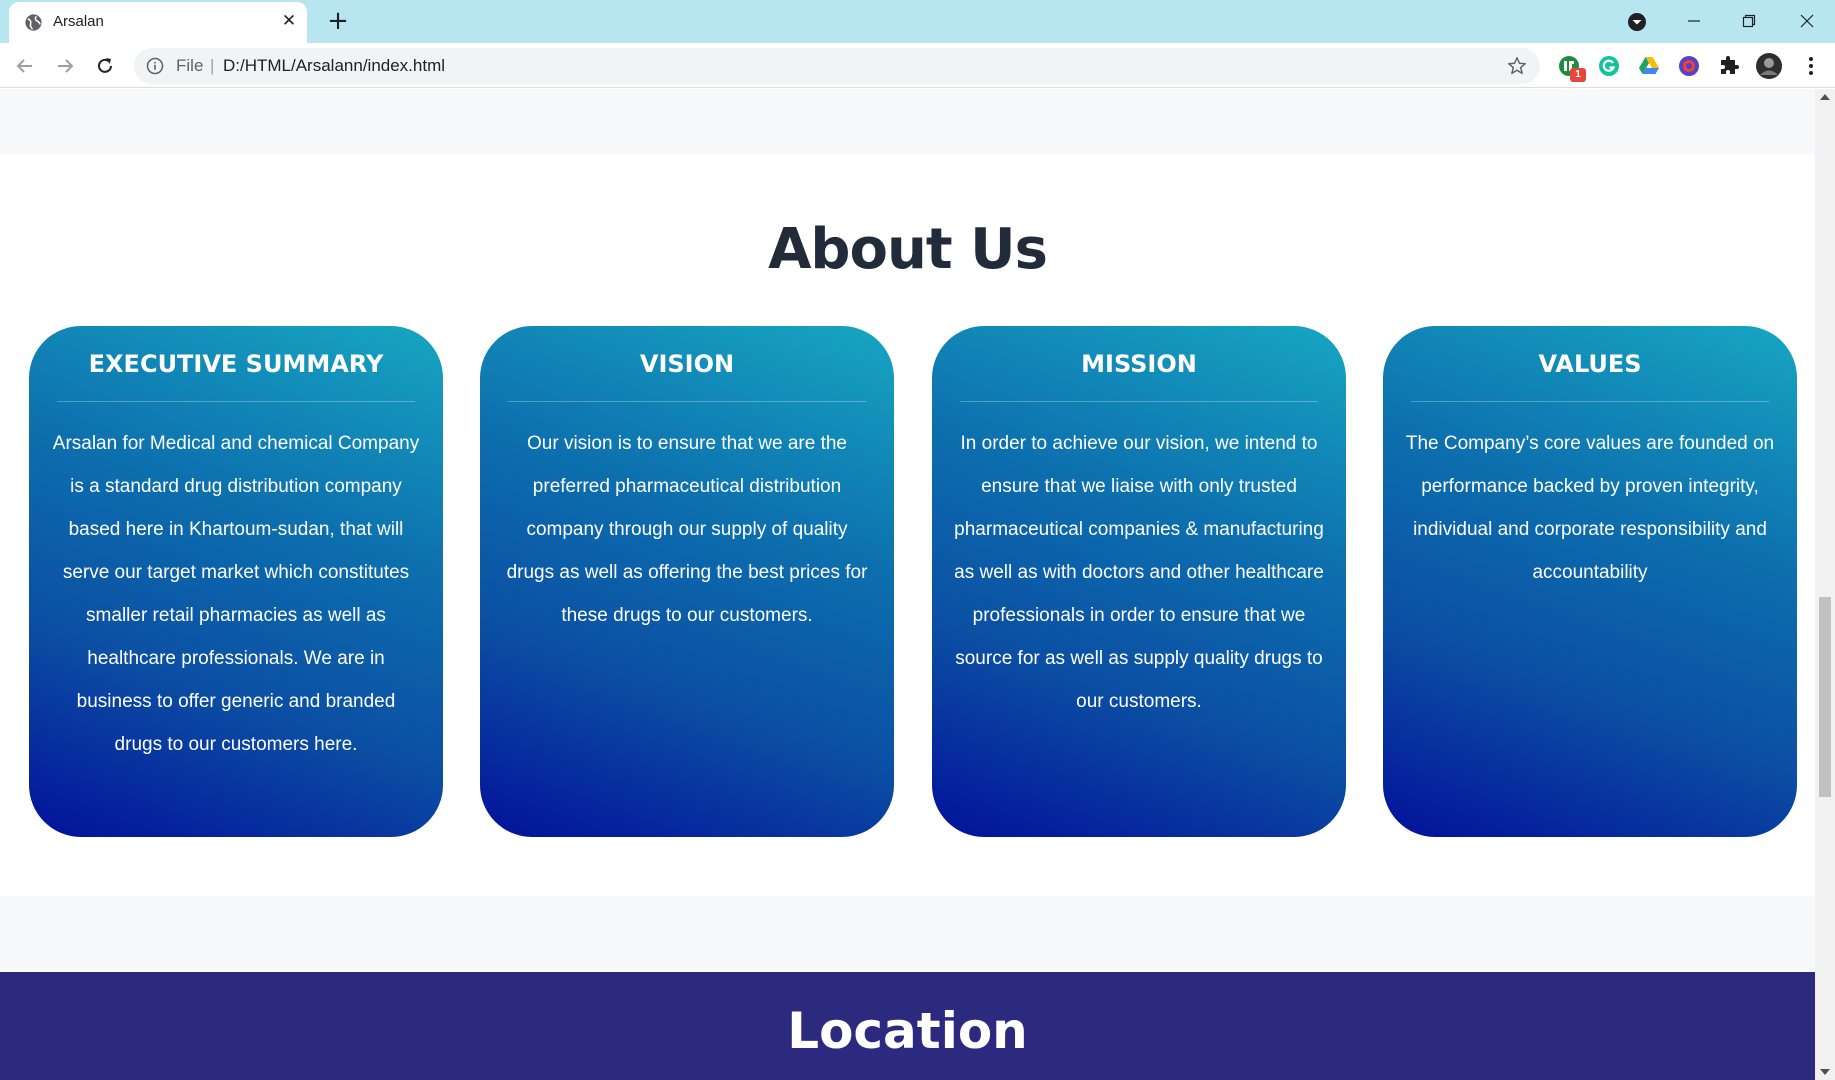 The height and width of the screenshot is (1080, 1835). Describe the element at coordinates (1811, 66) in the screenshot. I see `kebab-menu-icon` at that location.